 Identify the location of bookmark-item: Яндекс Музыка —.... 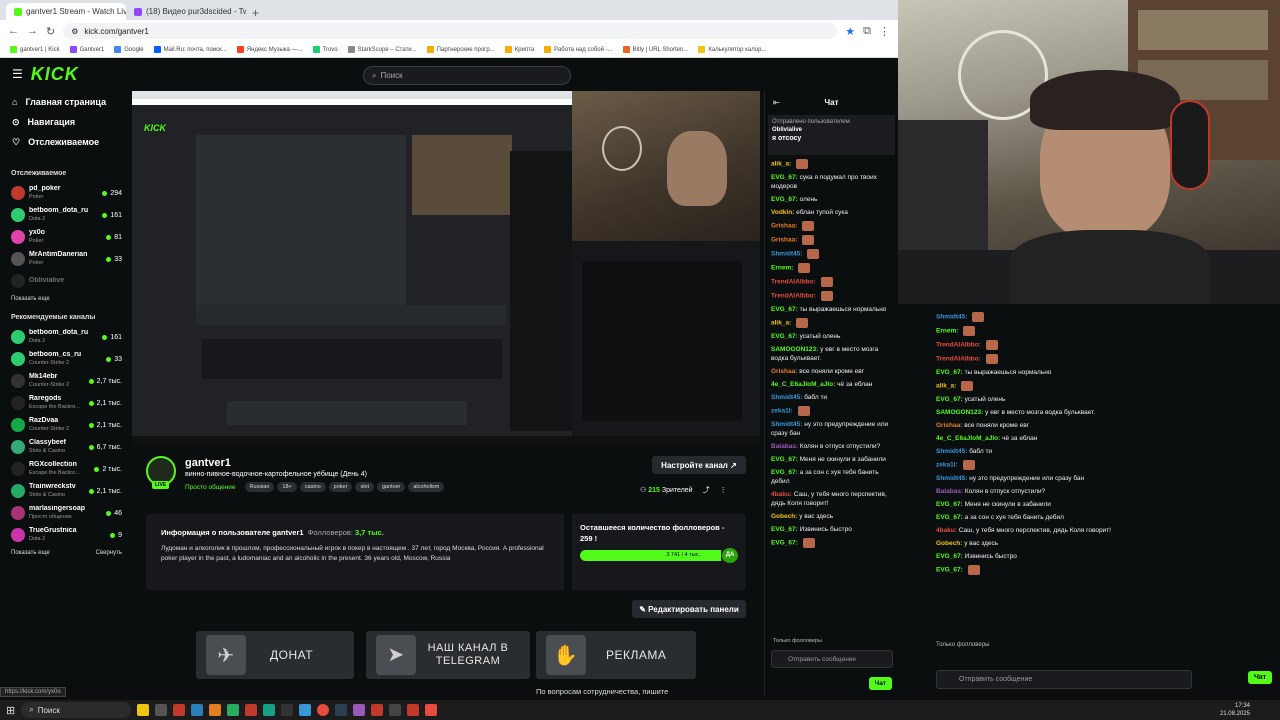
(269, 49).